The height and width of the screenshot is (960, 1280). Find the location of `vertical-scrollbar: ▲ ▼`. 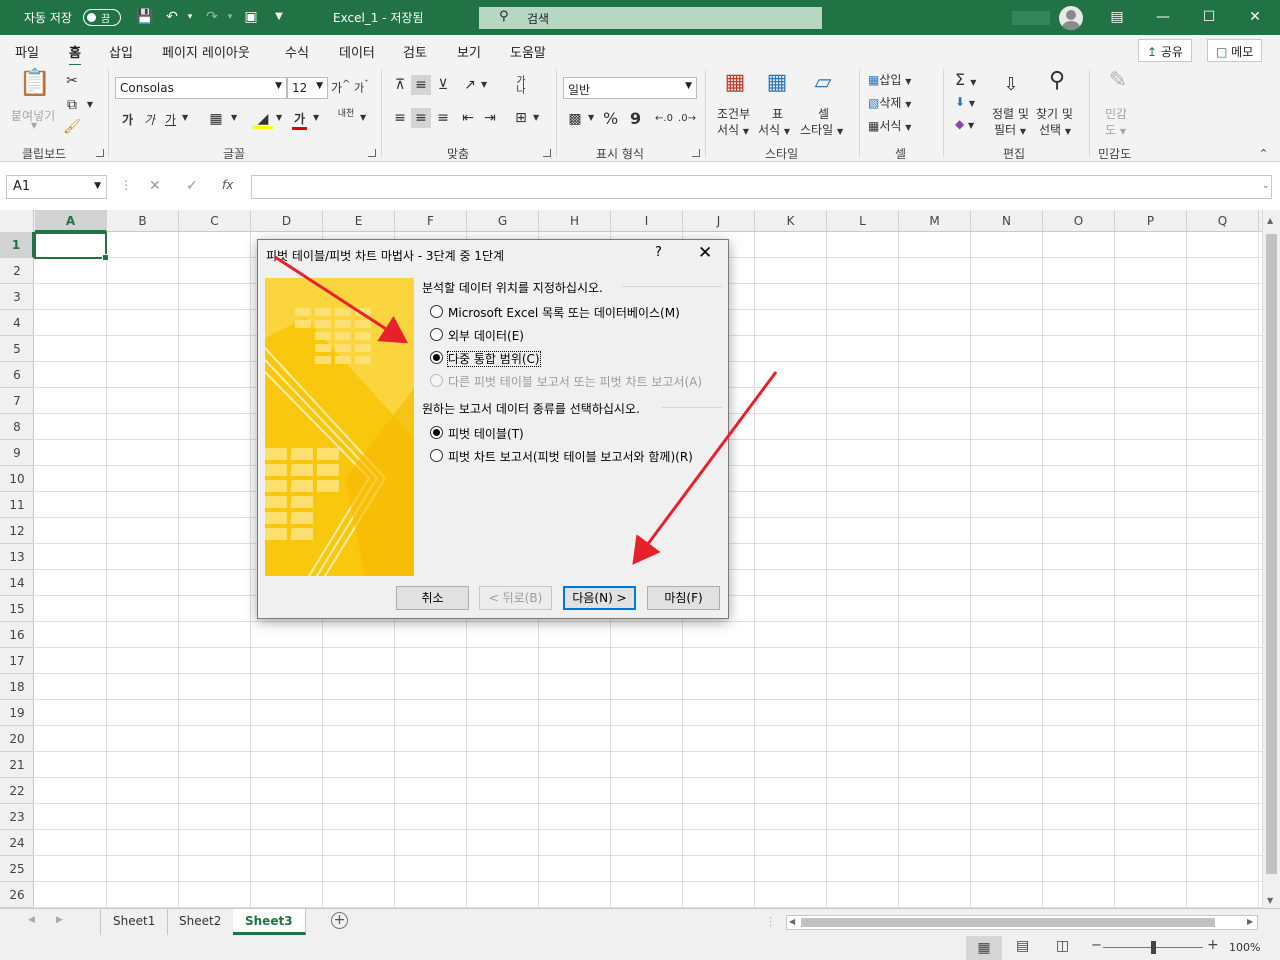

vertical-scrollbar: ▲ ▼ is located at coordinates (1271, 559).